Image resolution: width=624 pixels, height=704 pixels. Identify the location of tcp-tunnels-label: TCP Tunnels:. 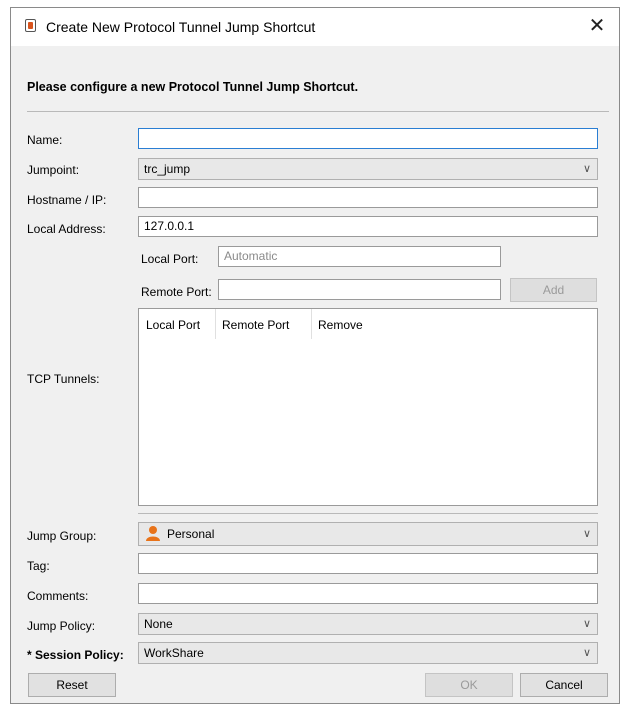
(63, 379).